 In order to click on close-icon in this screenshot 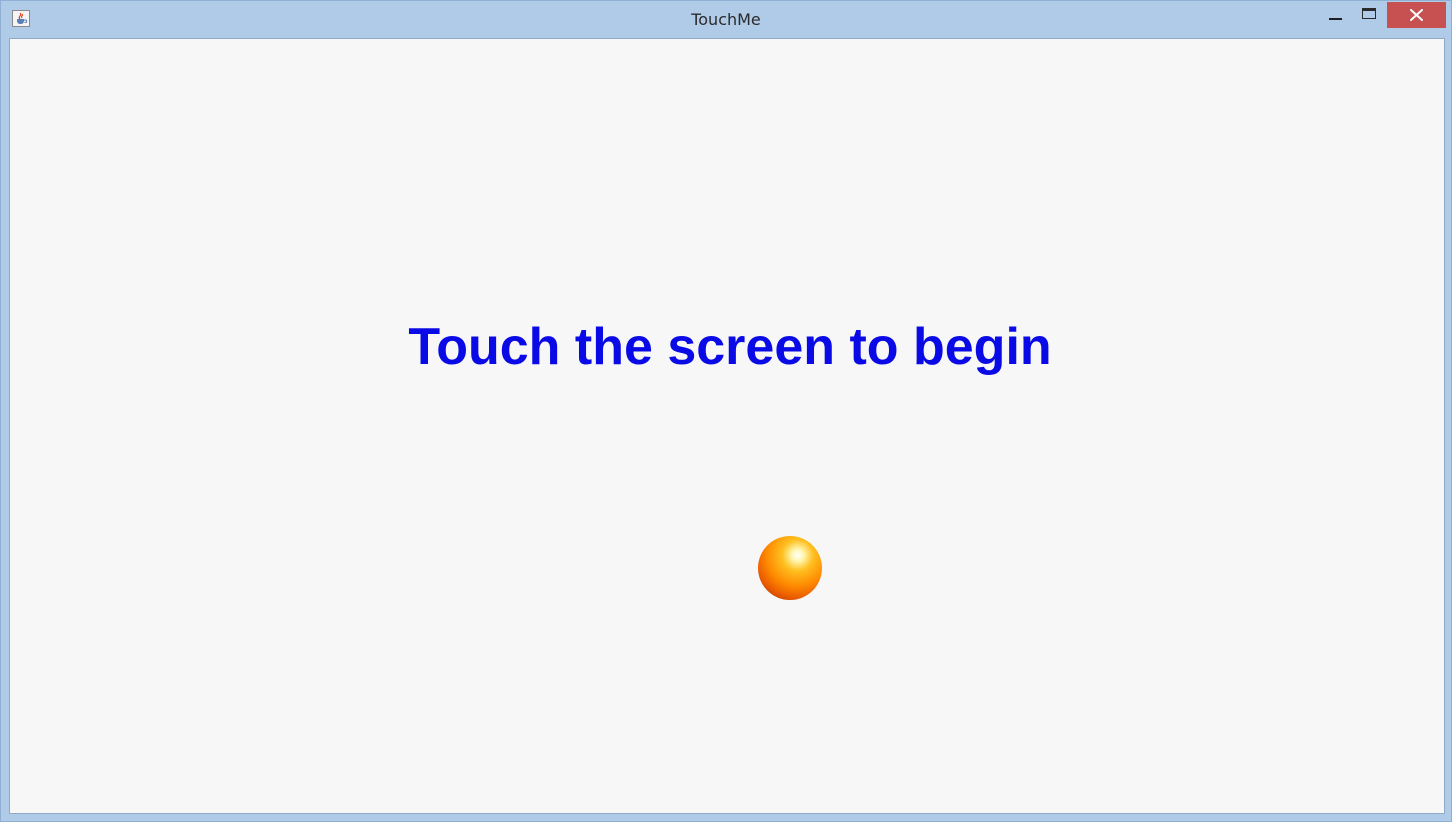, I will do `click(1416, 15)`.